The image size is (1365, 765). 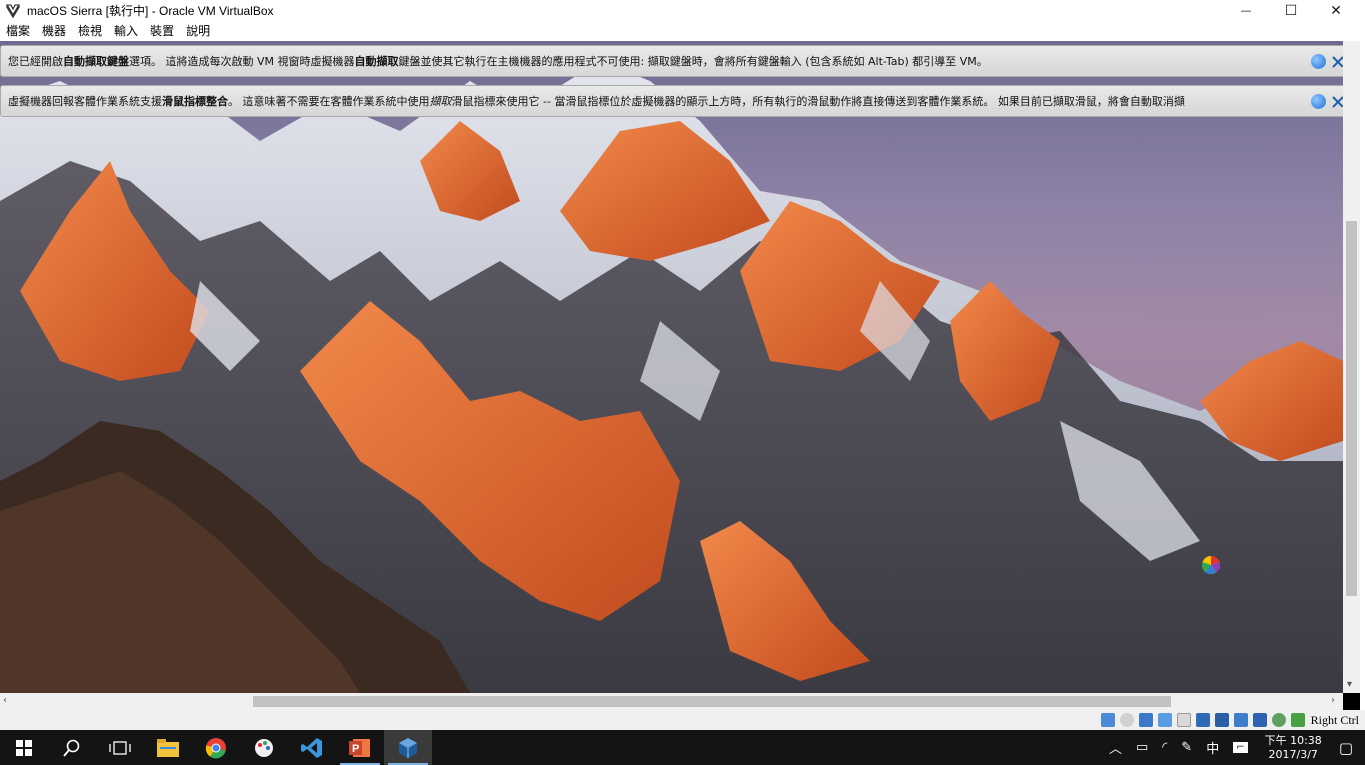 I want to click on system-tray: ︿ ▭ ◜ ✎ 中 ⌐ 下午 10:38 2017/3/7 ▢, so click(x=1233, y=747).